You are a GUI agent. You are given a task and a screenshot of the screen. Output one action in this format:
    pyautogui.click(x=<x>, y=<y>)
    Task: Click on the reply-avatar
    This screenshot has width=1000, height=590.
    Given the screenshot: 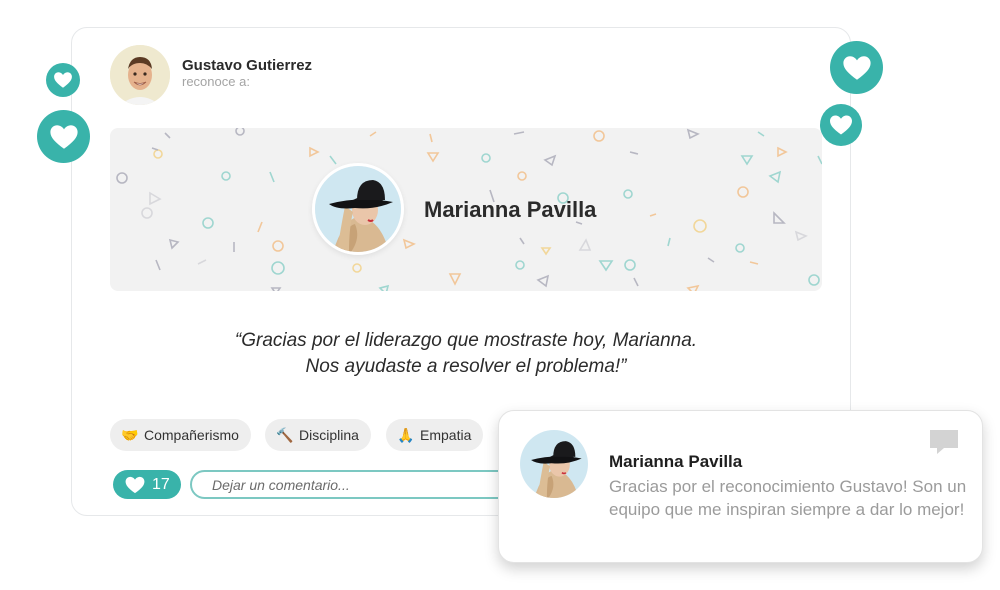 What is the action you would take?
    pyautogui.click(x=554, y=464)
    